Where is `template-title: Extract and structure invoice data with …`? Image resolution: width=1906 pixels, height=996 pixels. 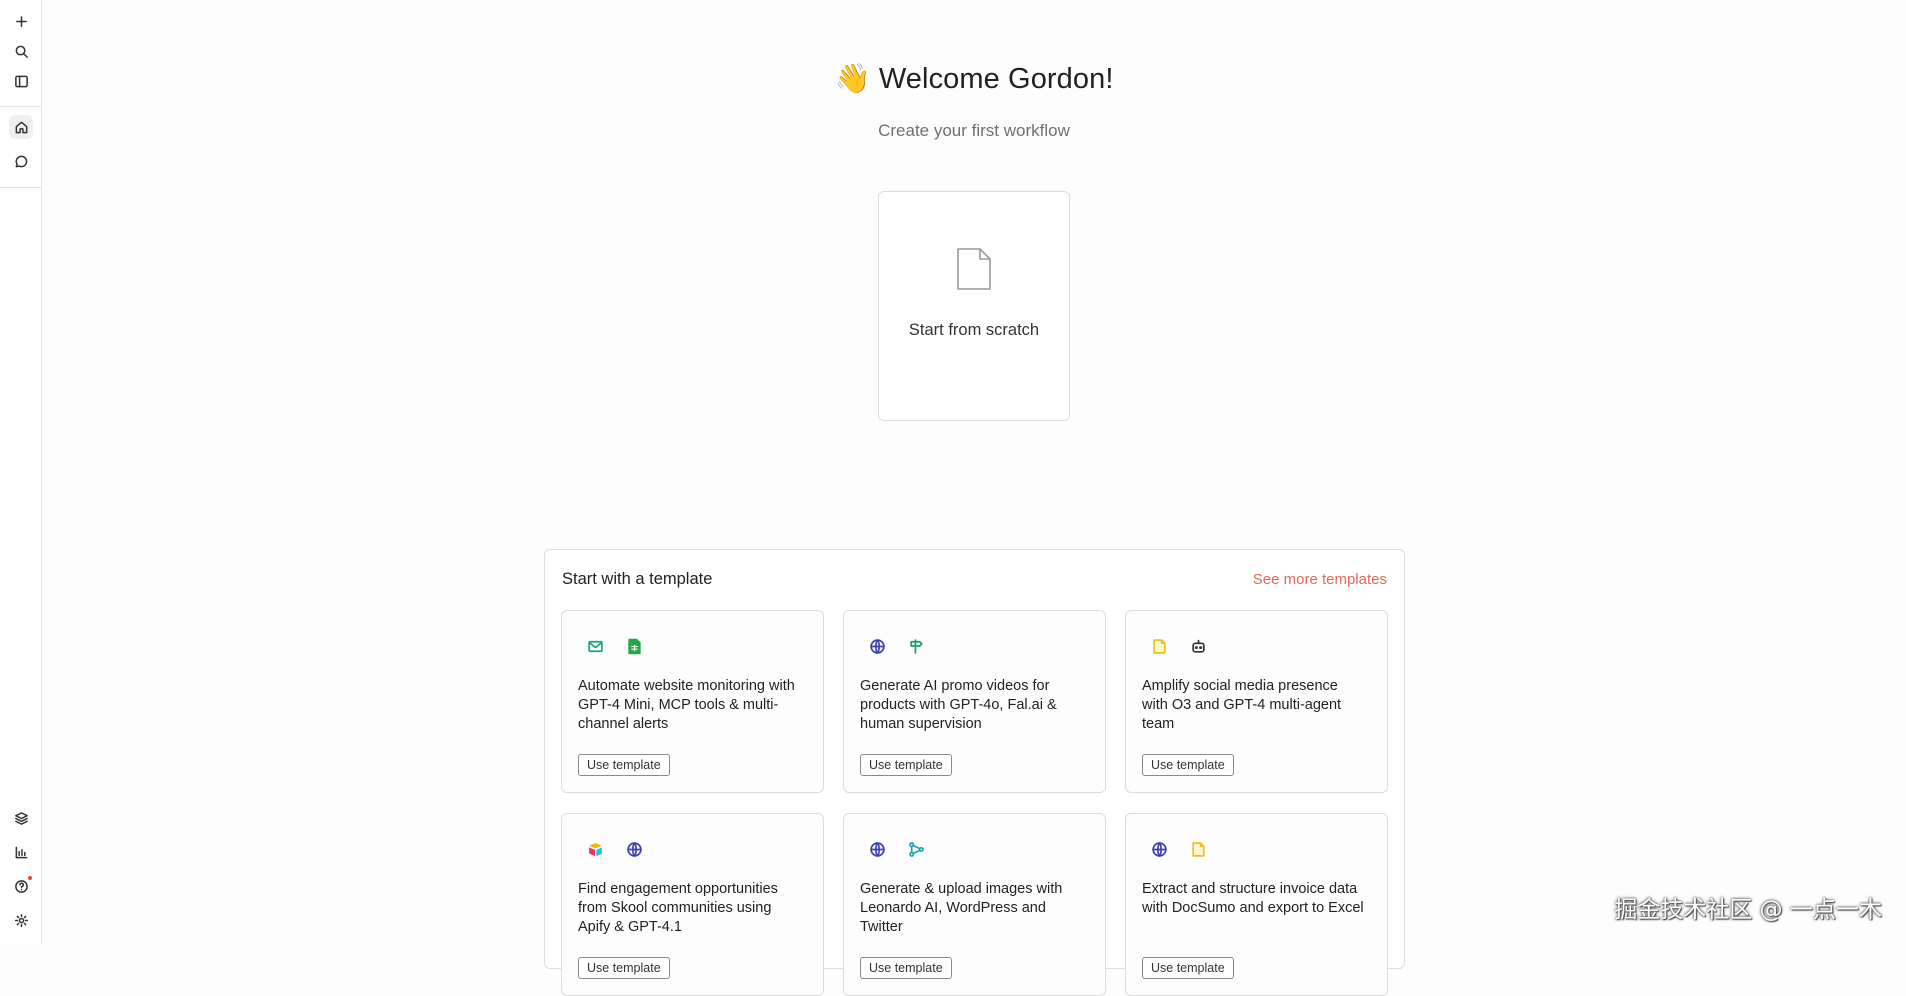
template-title: Extract and structure invoice data with … is located at coordinates (1253, 898).